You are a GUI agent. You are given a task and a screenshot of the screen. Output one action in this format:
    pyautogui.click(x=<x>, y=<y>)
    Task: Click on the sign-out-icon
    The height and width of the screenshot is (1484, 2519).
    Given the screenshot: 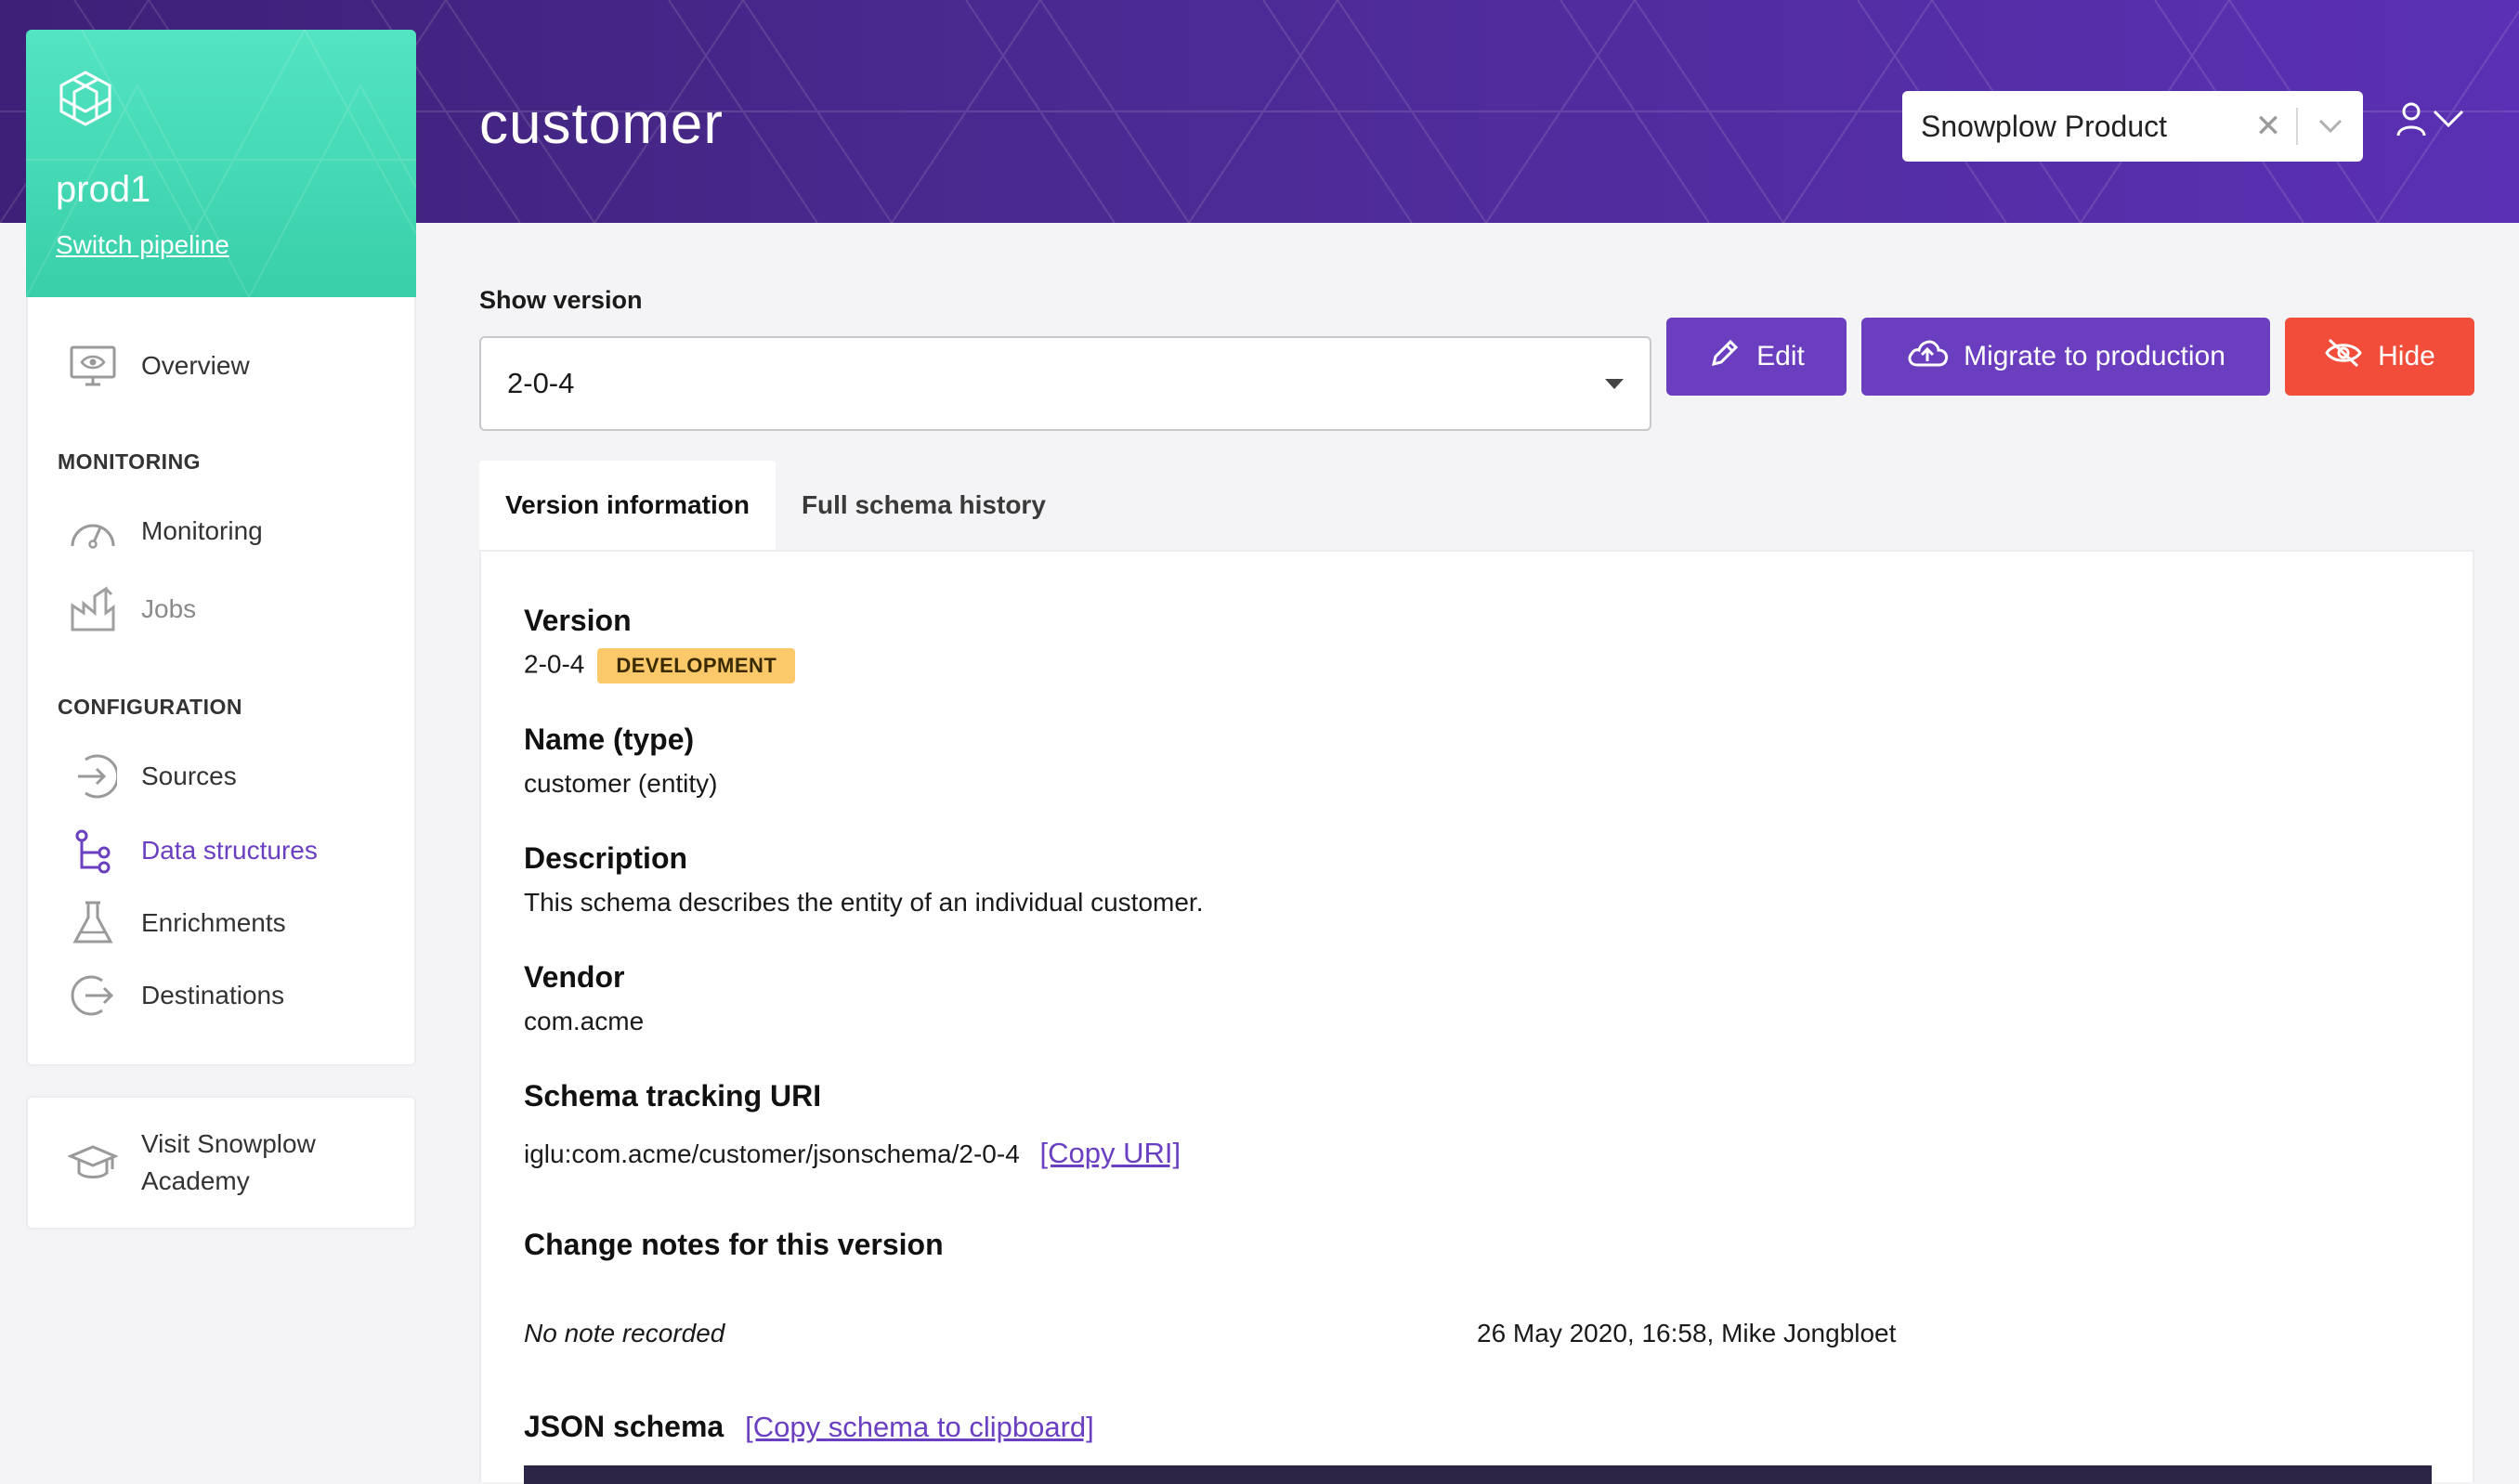 What is the action you would take?
    pyautogui.click(x=93, y=996)
    